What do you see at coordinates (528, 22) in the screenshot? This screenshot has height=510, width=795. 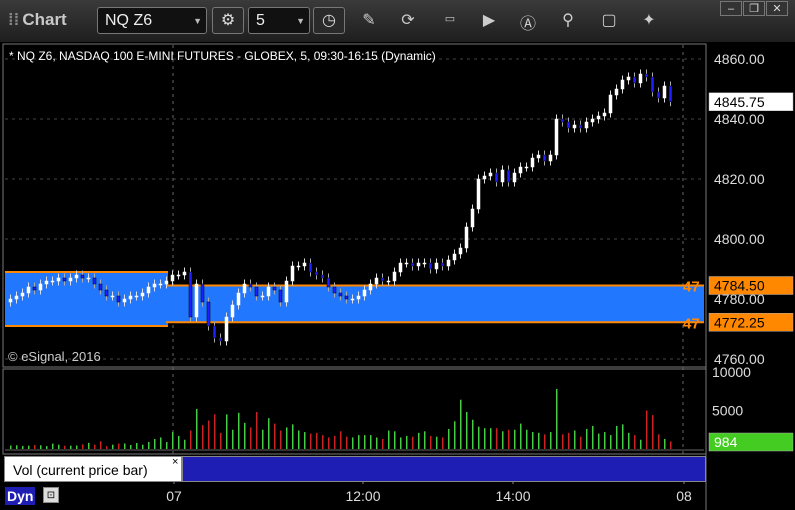 I see `alert-icon: Ⓐ` at bounding box center [528, 22].